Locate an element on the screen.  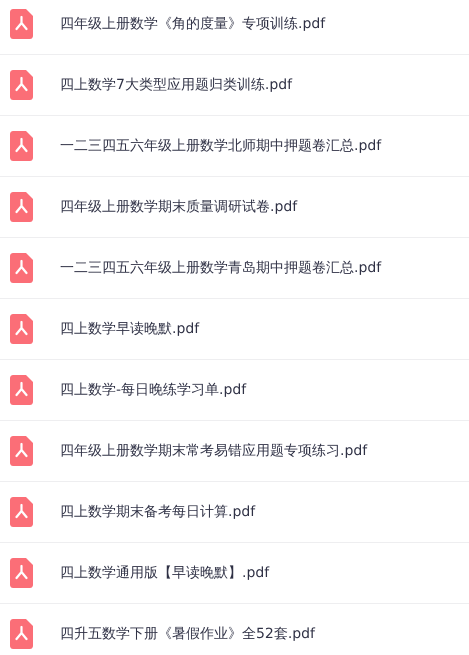
file-name: 四上数学早读晚默.pdf is located at coordinates (130, 329).